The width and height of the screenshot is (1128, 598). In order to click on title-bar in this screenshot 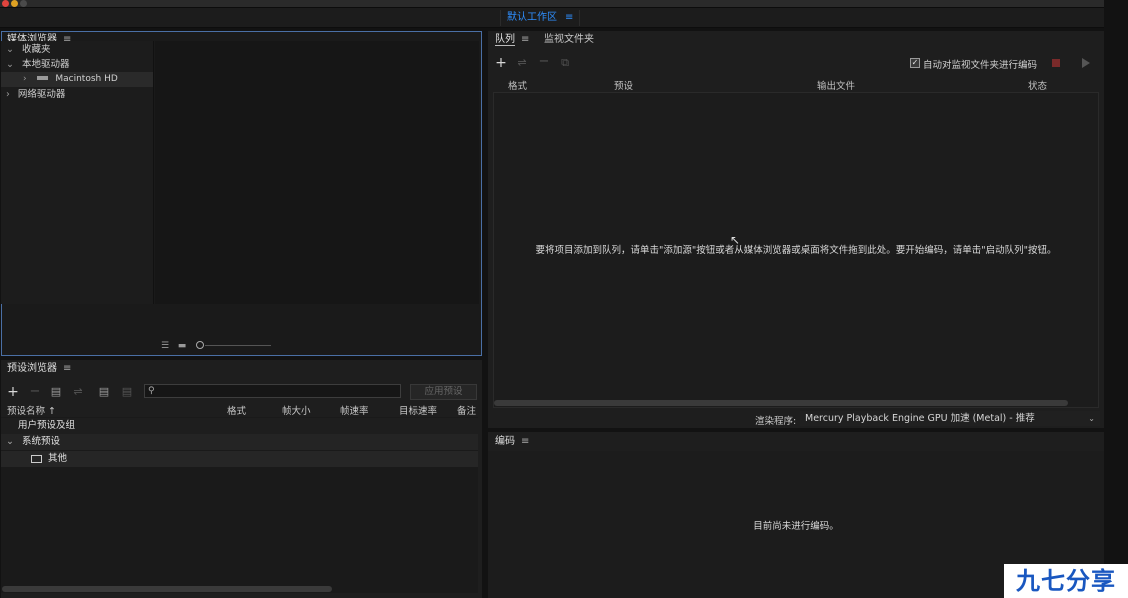, I will do `click(552, 4)`.